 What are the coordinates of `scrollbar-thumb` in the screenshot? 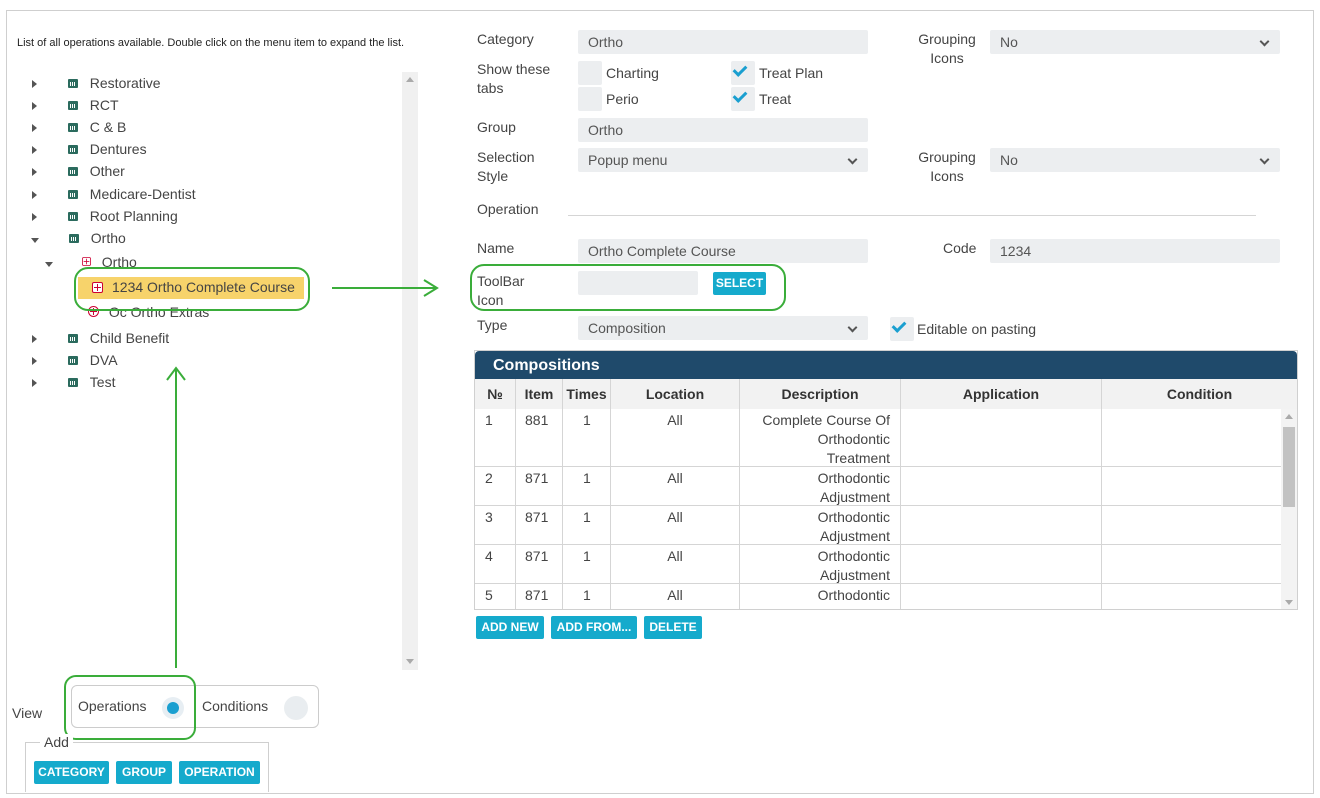 It's located at (1289, 467).